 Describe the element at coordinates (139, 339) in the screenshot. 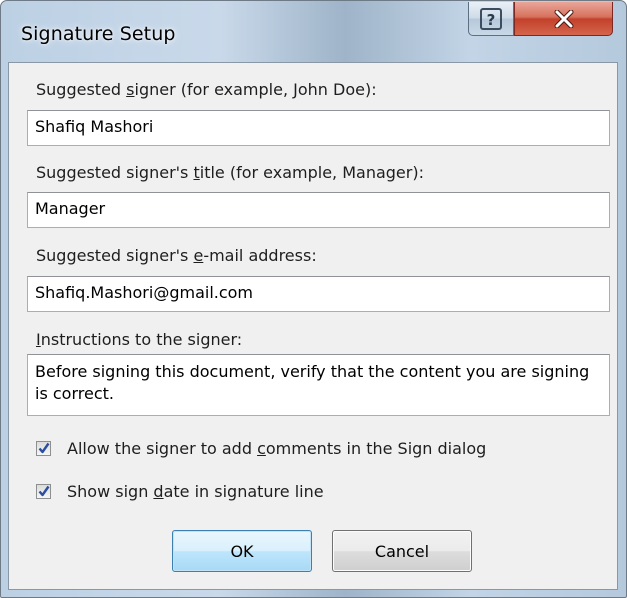

I see `instructions-label: Instructions to the signer:` at that location.